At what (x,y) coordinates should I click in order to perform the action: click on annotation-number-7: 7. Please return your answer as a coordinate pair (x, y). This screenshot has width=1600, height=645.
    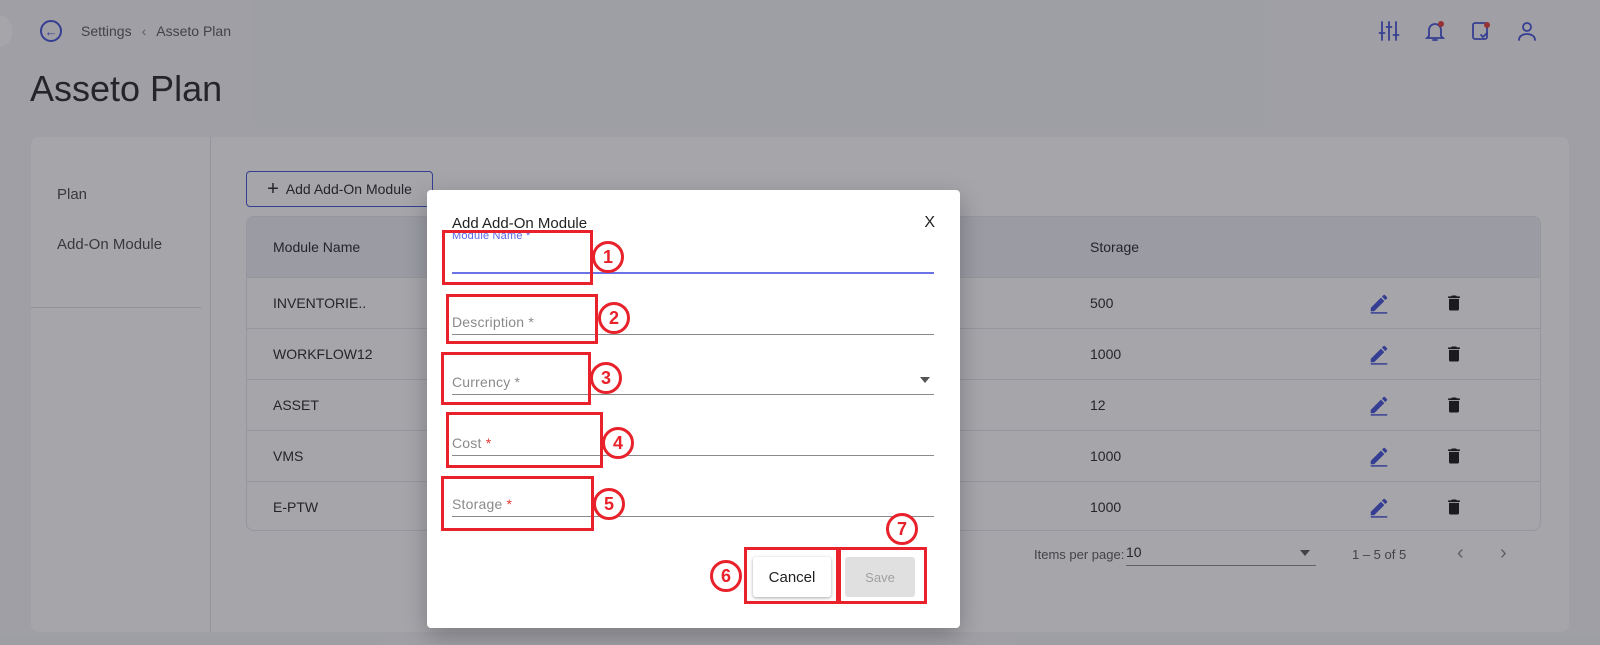
    Looking at the image, I should click on (902, 529).